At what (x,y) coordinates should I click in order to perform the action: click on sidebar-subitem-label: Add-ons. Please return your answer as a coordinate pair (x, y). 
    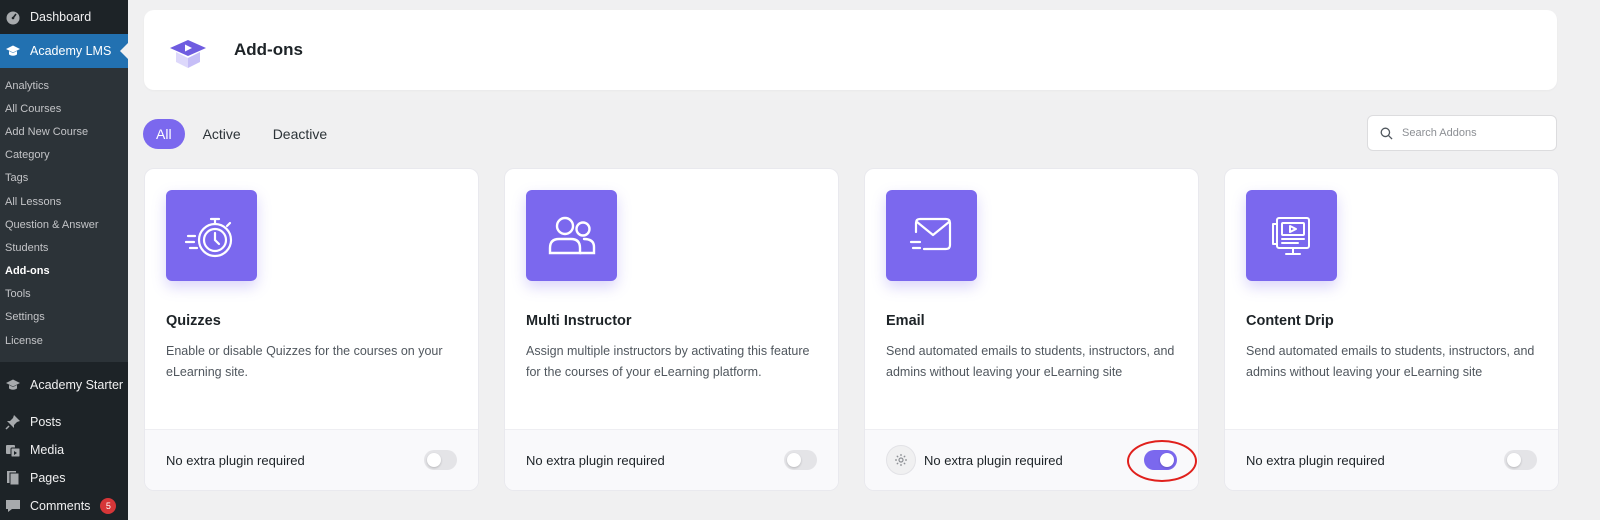
    Looking at the image, I should click on (27, 271).